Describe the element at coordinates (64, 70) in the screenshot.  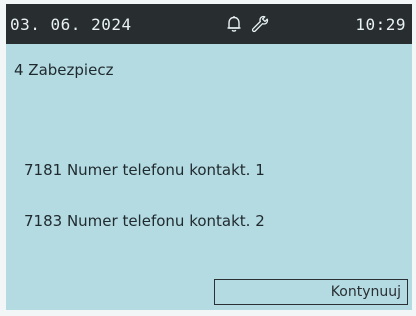
I see `menu-title: 4 Zabezpiecz` at that location.